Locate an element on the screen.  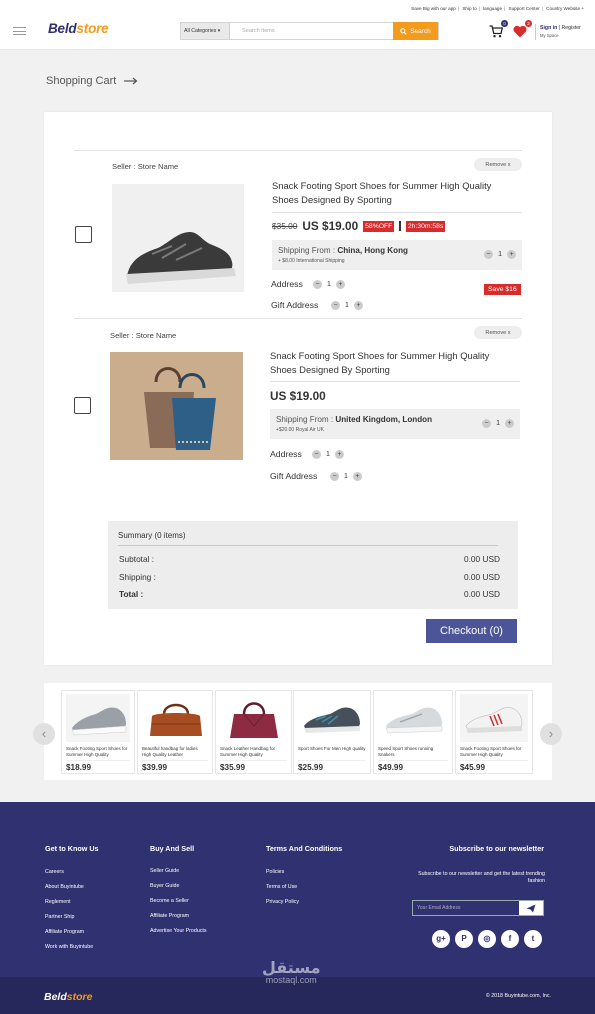
checkout-button: Checkout (0) is located at coordinates (471, 631).